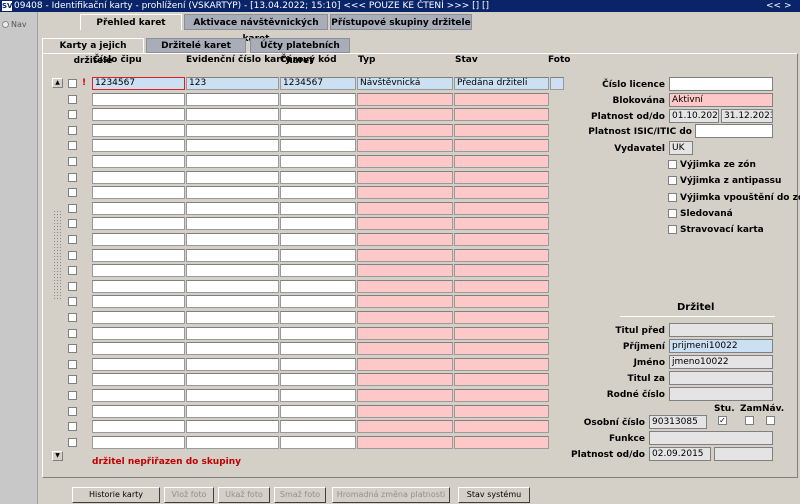  What do you see at coordinates (711, 438) in the screenshot?
I see `field-funkce` at bounding box center [711, 438].